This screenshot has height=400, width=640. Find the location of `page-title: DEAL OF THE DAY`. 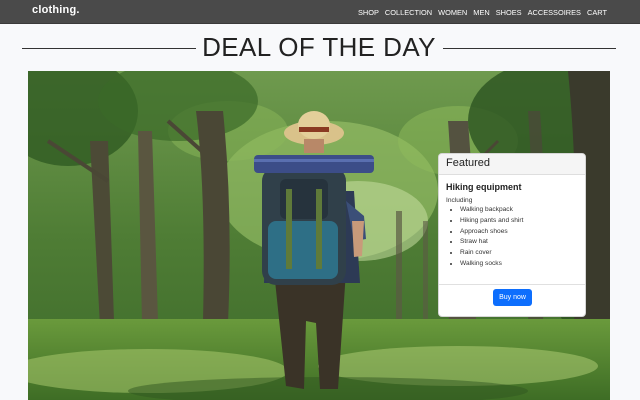

page-title: DEAL OF THE DAY is located at coordinates (319, 47).